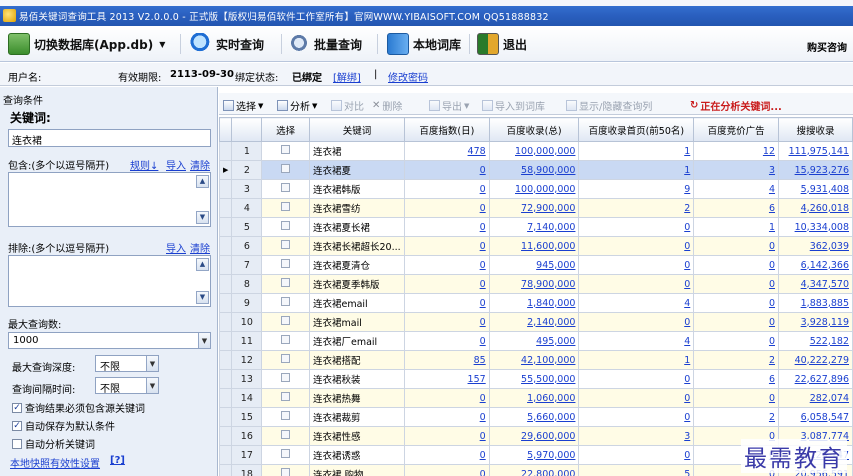 This screenshot has height=476, width=853. What do you see at coordinates (636, 189) in the screenshot?
I see `row-baidu-homepage: 9` at bounding box center [636, 189].